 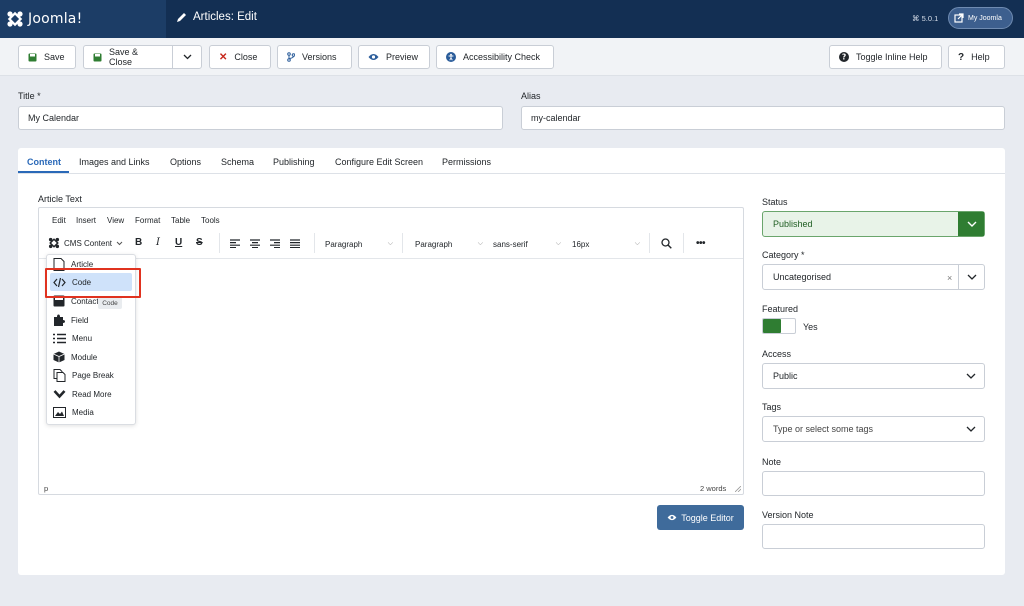 What do you see at coordinates (949, 278) in the screenshot?
I see `clear-icon: ×` at bounding box center [949, 278].